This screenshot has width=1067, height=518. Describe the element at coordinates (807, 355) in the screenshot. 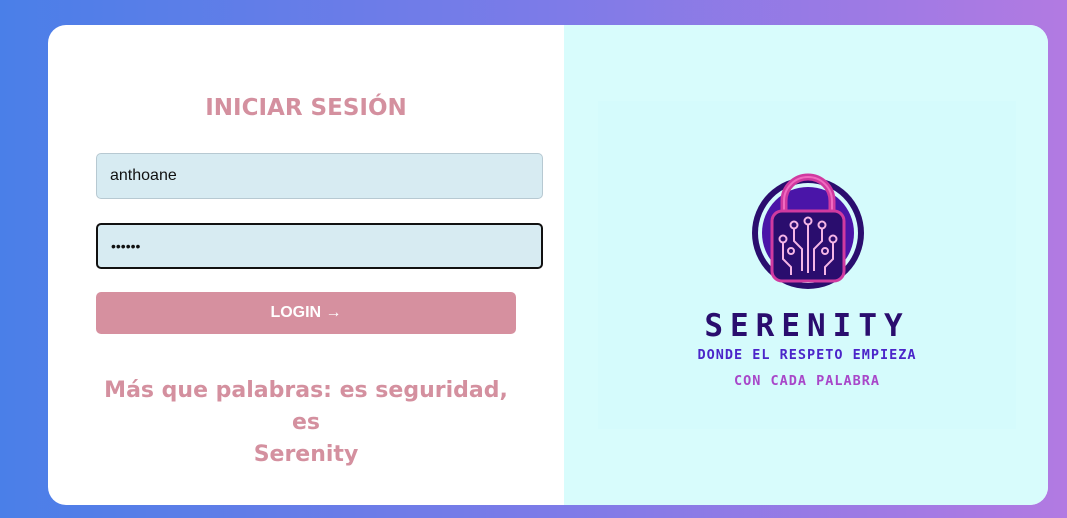

I see `brand-slogan-line-1: DONDE EL RESPETO EMPIEZA` at that location.